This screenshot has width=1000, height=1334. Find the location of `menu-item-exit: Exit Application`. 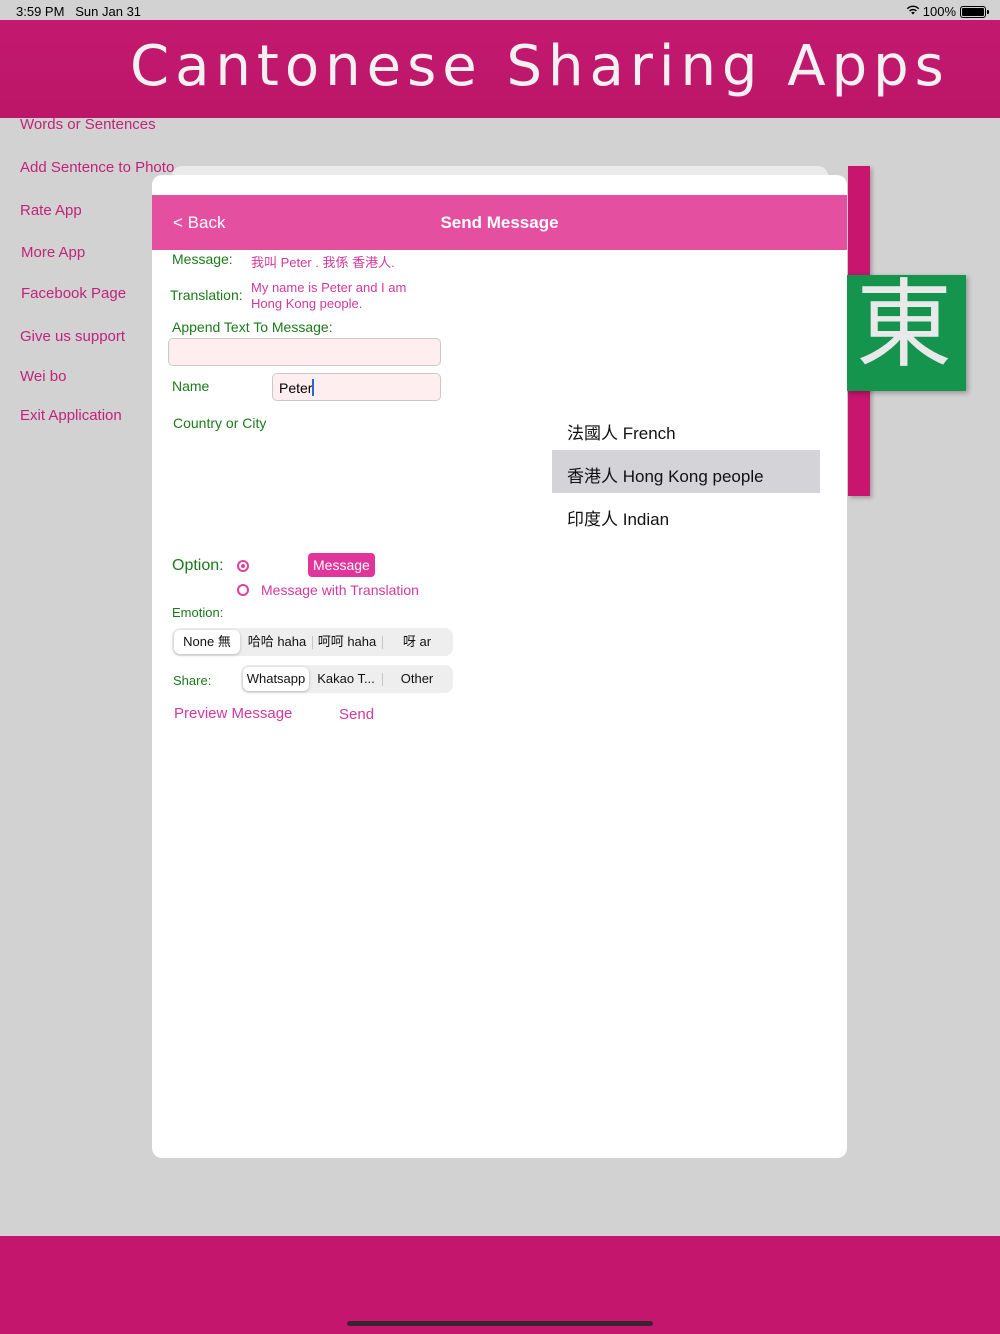

menu-item-exit: Exit Application is located at coordinates (71, 415).